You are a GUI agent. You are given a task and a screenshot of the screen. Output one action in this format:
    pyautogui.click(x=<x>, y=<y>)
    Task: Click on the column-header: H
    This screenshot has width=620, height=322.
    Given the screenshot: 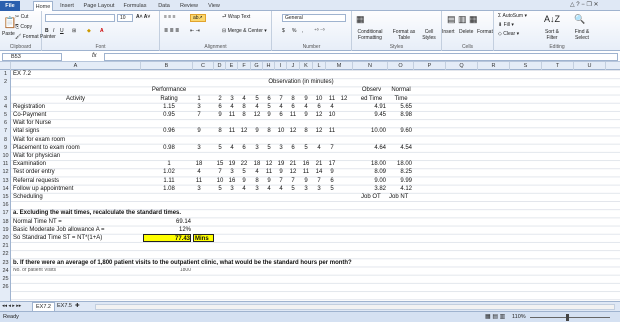 What is the action you would take?
    pyautogui.click(x=269, y=66)
    